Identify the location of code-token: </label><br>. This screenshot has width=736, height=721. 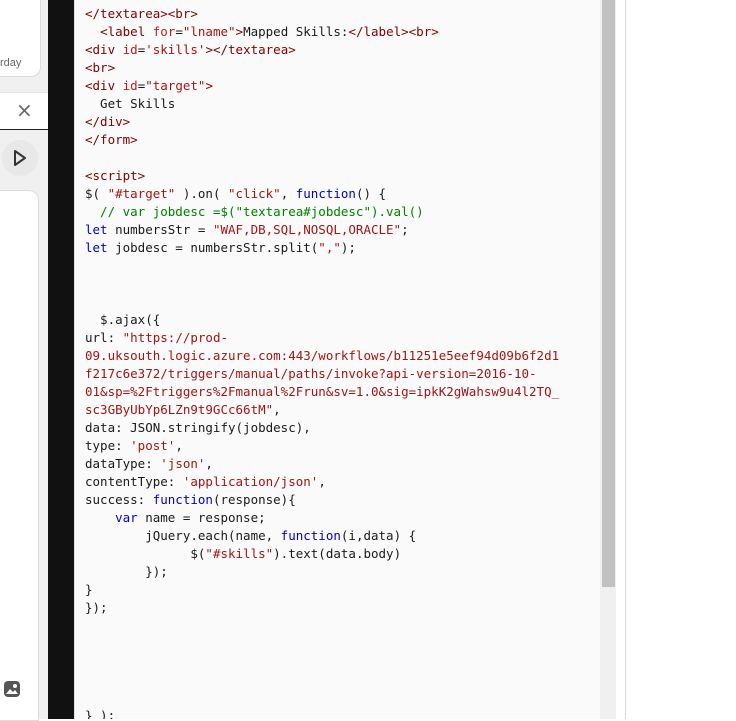
(393, 31).